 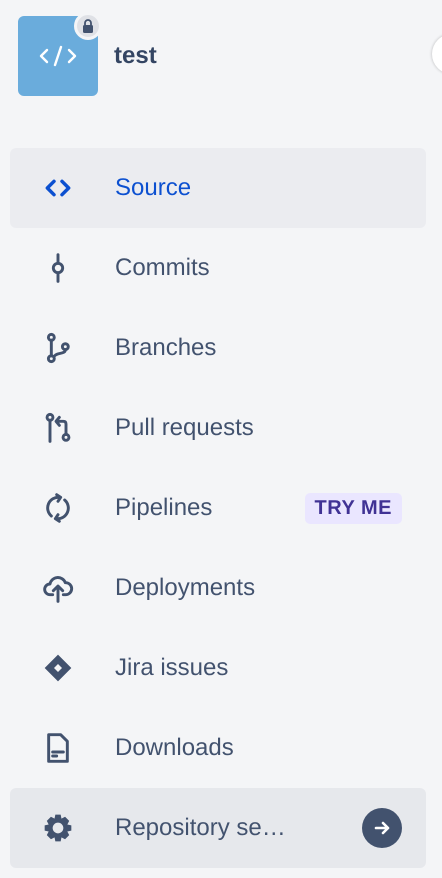 I want to click on nav-item: Deployments, so click(x=218, y=588).